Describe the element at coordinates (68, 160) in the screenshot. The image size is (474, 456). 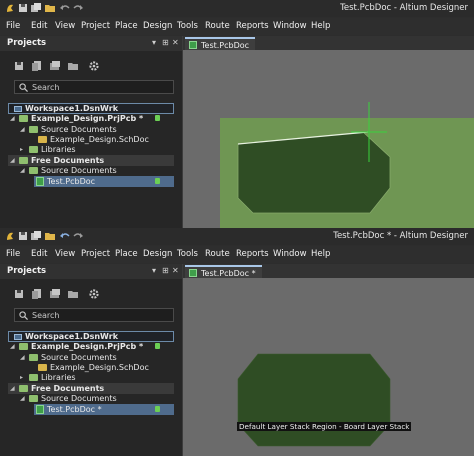
I see `tree-label: Free Documents` at that location.